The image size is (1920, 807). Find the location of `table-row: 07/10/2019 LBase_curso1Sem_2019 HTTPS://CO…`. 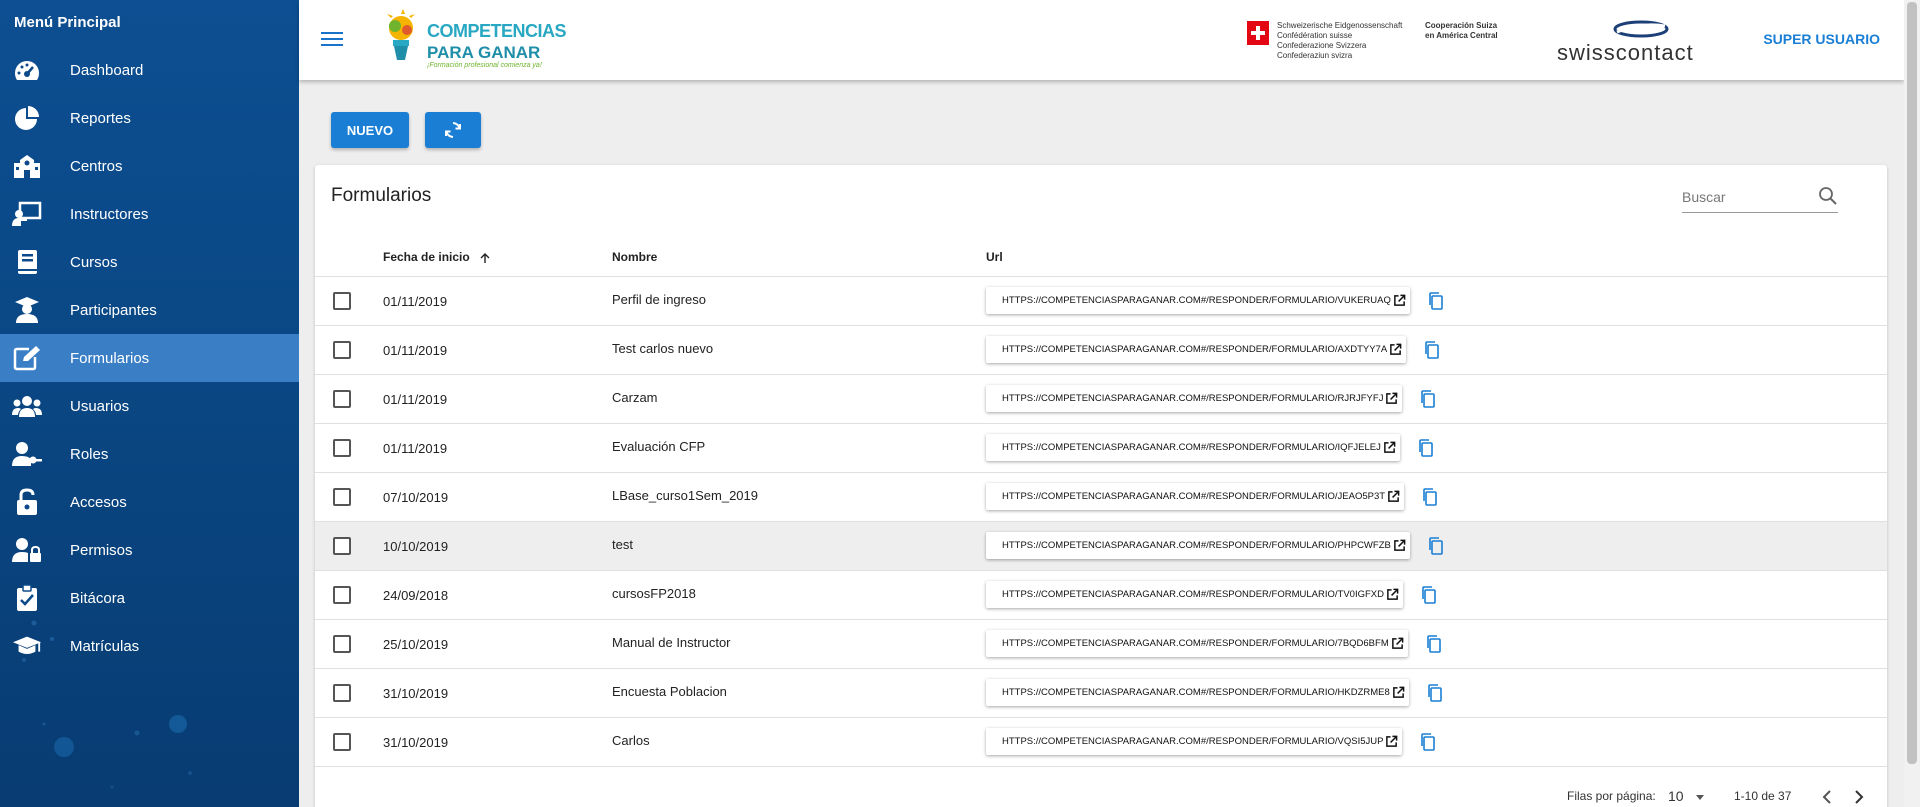

table-row: 07/10/2019 LBase_curso1Sem_2019 HTTPS://CO… is located at coordinates (1101, 497).